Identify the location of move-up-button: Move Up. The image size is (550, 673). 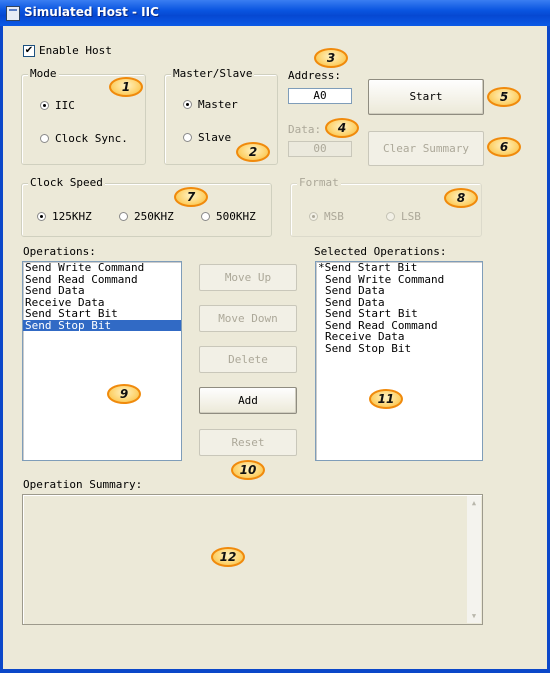
(248, 277).